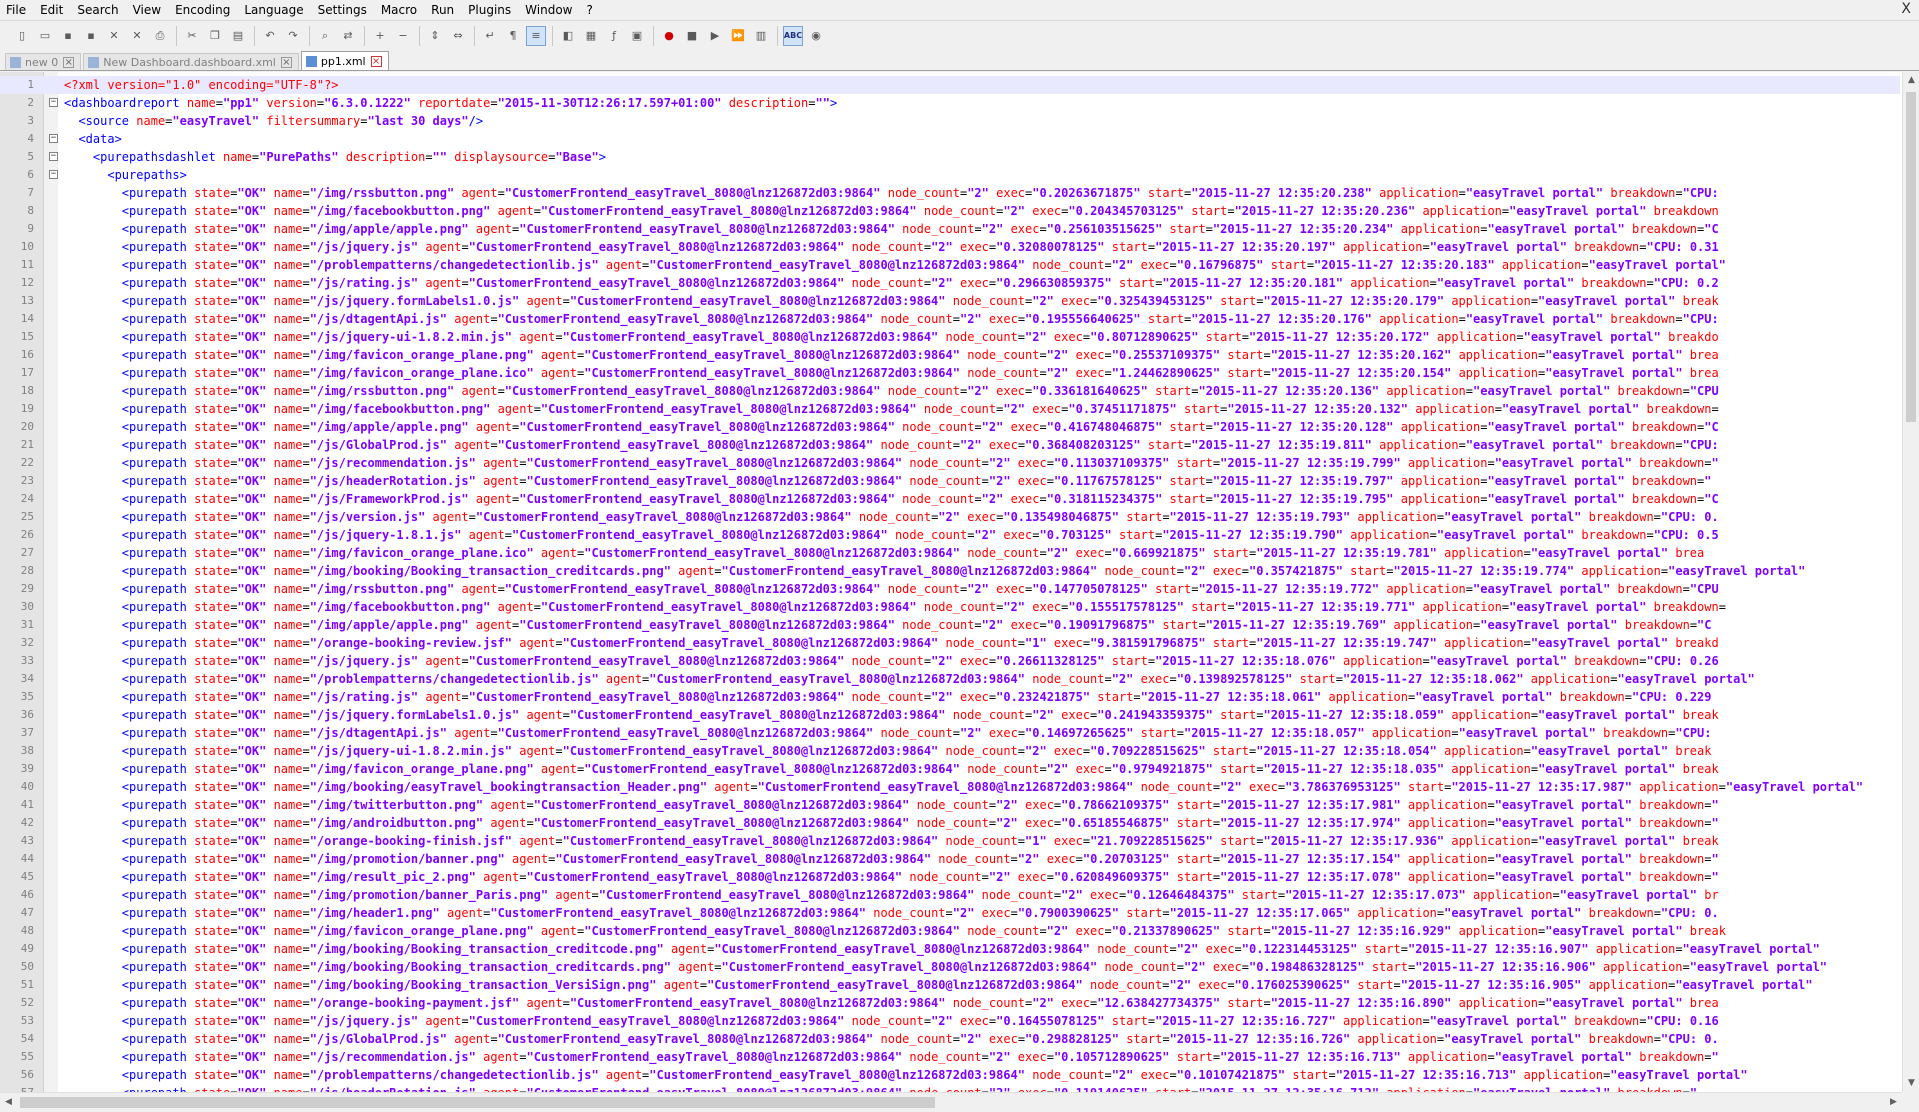 The width and height of the screenshot is (1919, 1112). Describe the element at coordinates (273, 10) in the screenshot. I see `menu-language: Language` at that location.